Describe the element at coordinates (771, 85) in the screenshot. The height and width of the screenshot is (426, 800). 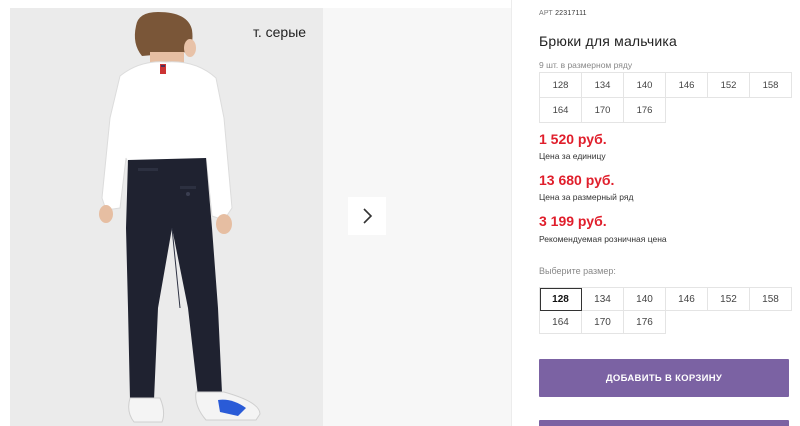
I see `size-range-cell: 158` at that location.